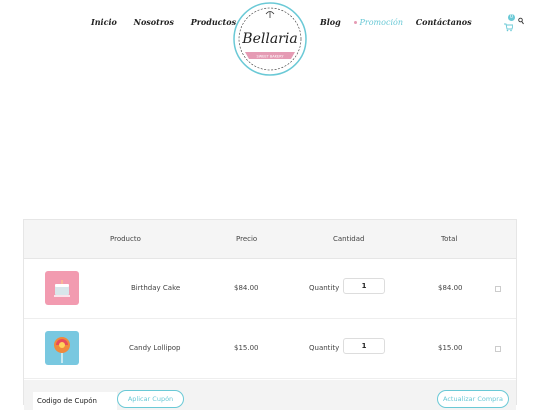  I want to click on main-nav-left: Inicio Nosotros Productos, so click(170, 22).